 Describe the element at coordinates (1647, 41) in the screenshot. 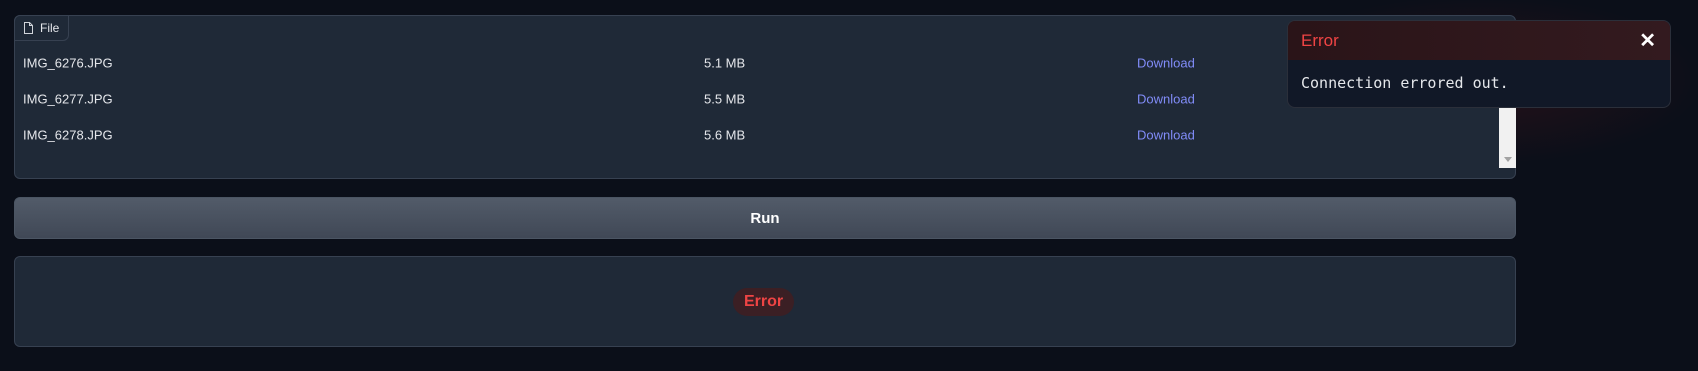

I see `close-icon: ✕` at that location.